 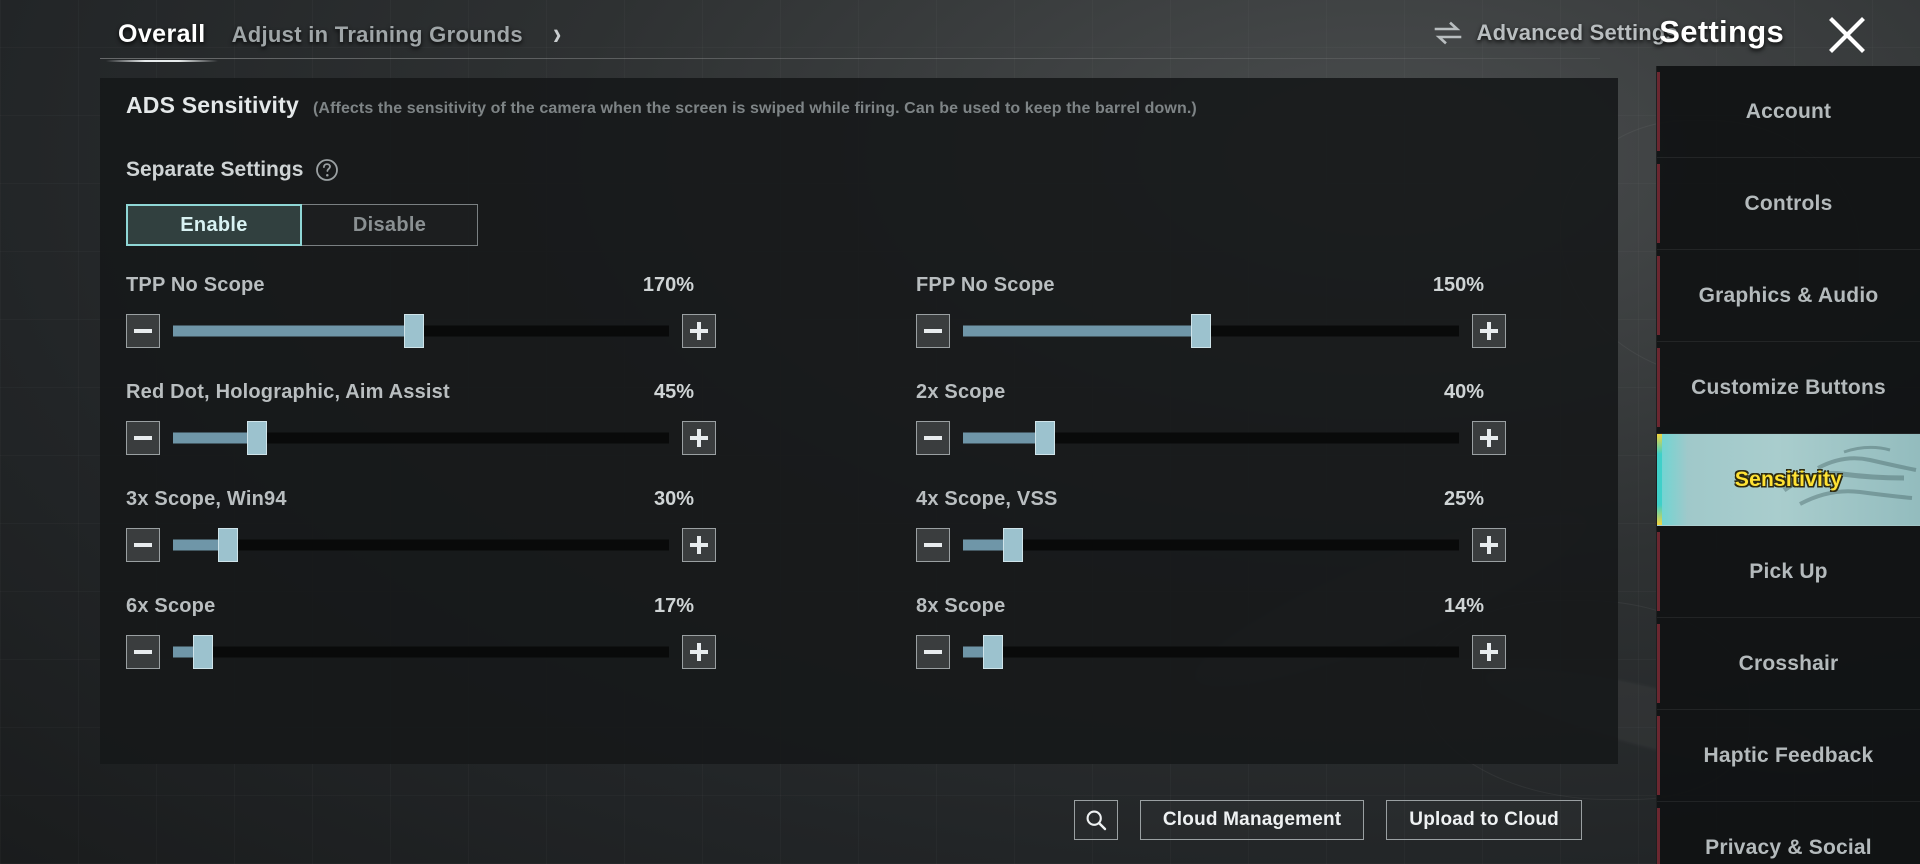 I want to click on toggle-disable: Disable, so click(x=390, y=225).